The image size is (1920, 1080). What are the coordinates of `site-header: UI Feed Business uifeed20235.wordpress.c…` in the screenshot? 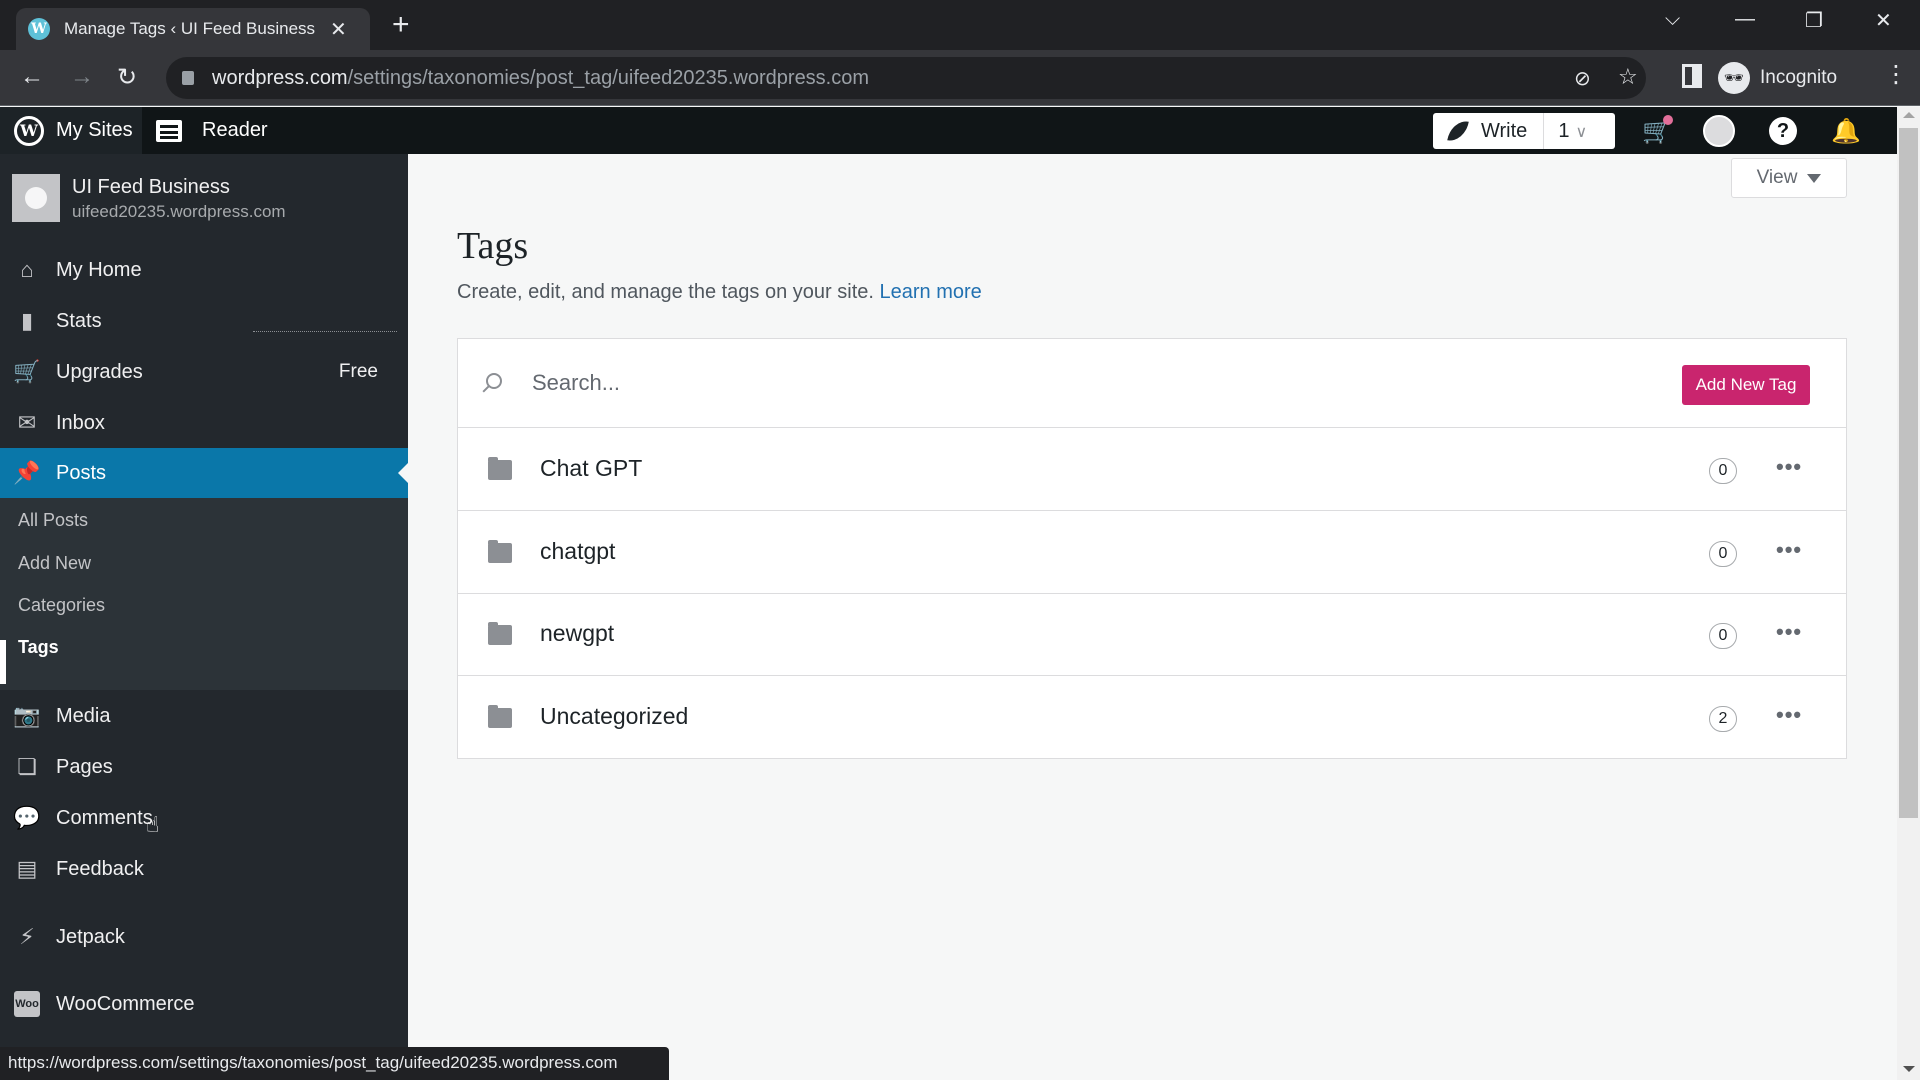 It's located at (149, 199).